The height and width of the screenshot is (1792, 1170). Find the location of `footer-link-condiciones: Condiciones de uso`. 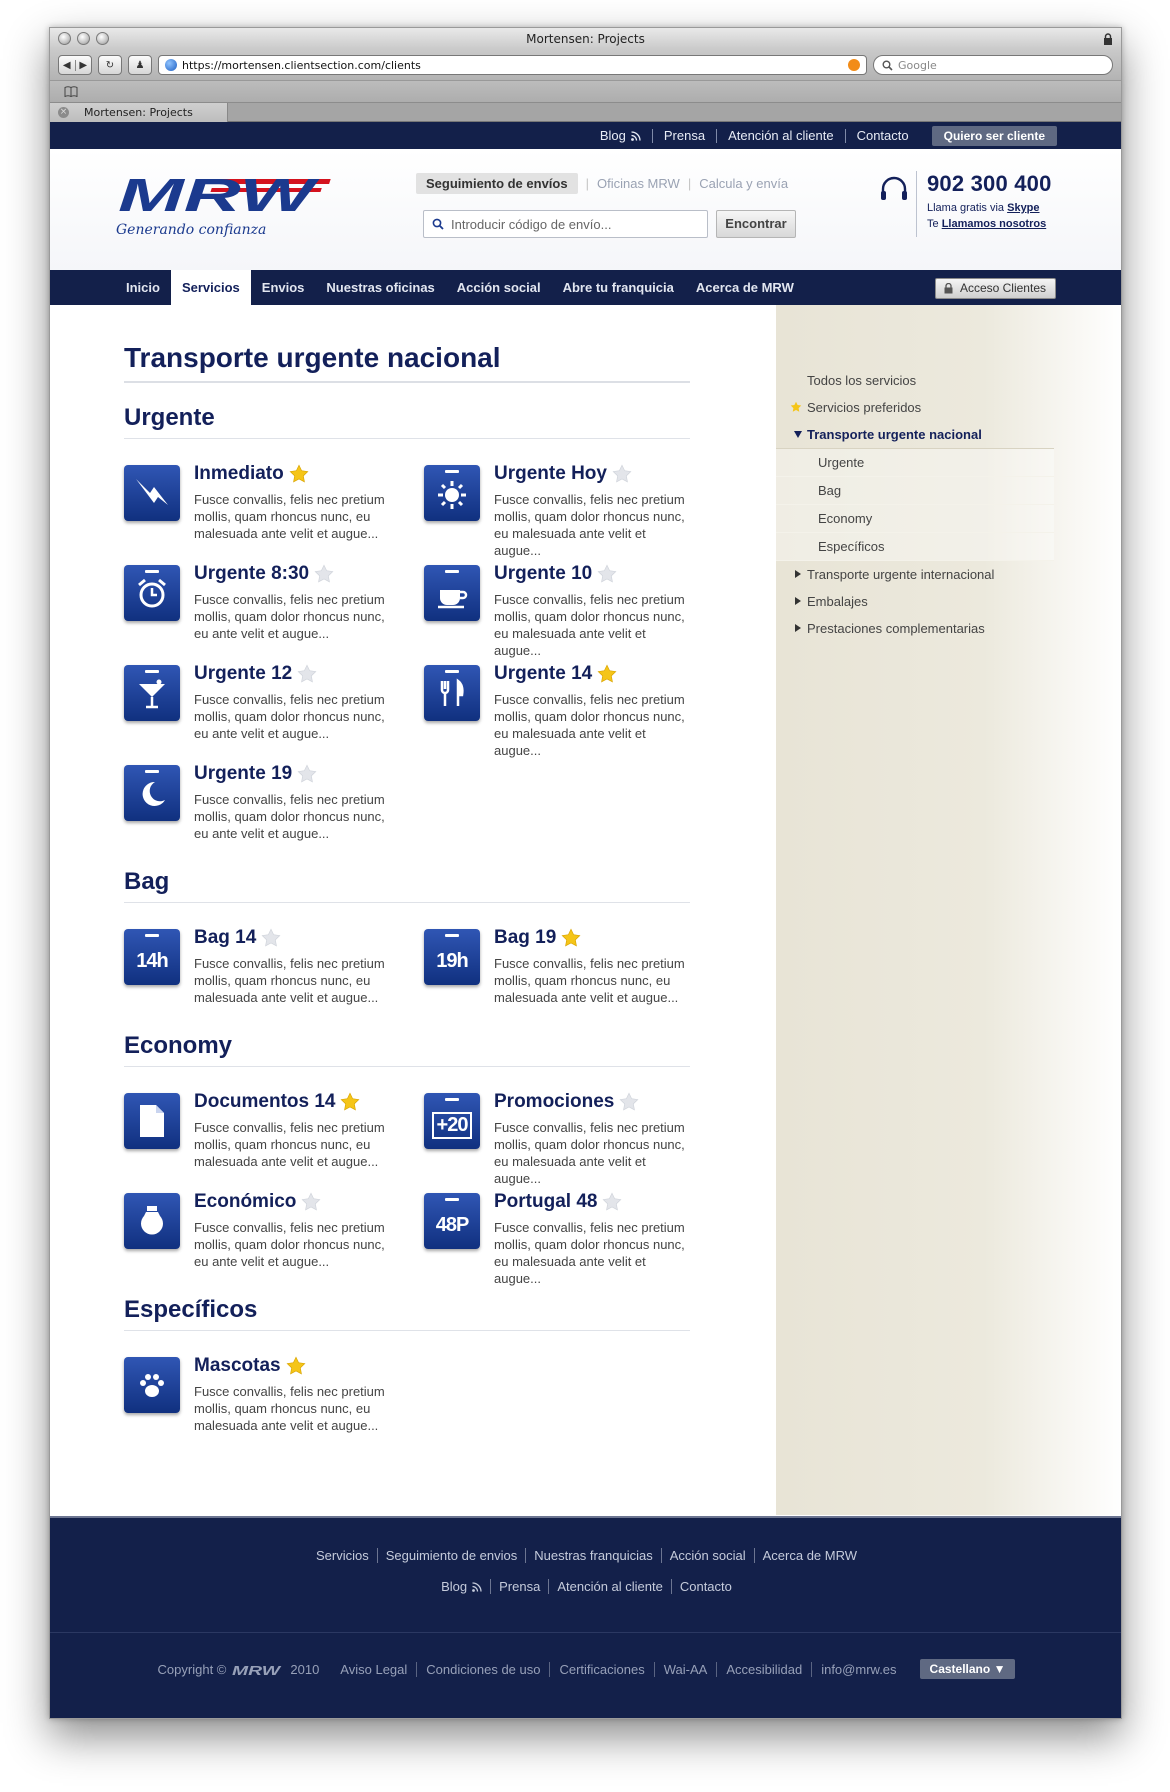

footer-link-condiciones: Condiciones de uso is located at coordinates (482, 1669).